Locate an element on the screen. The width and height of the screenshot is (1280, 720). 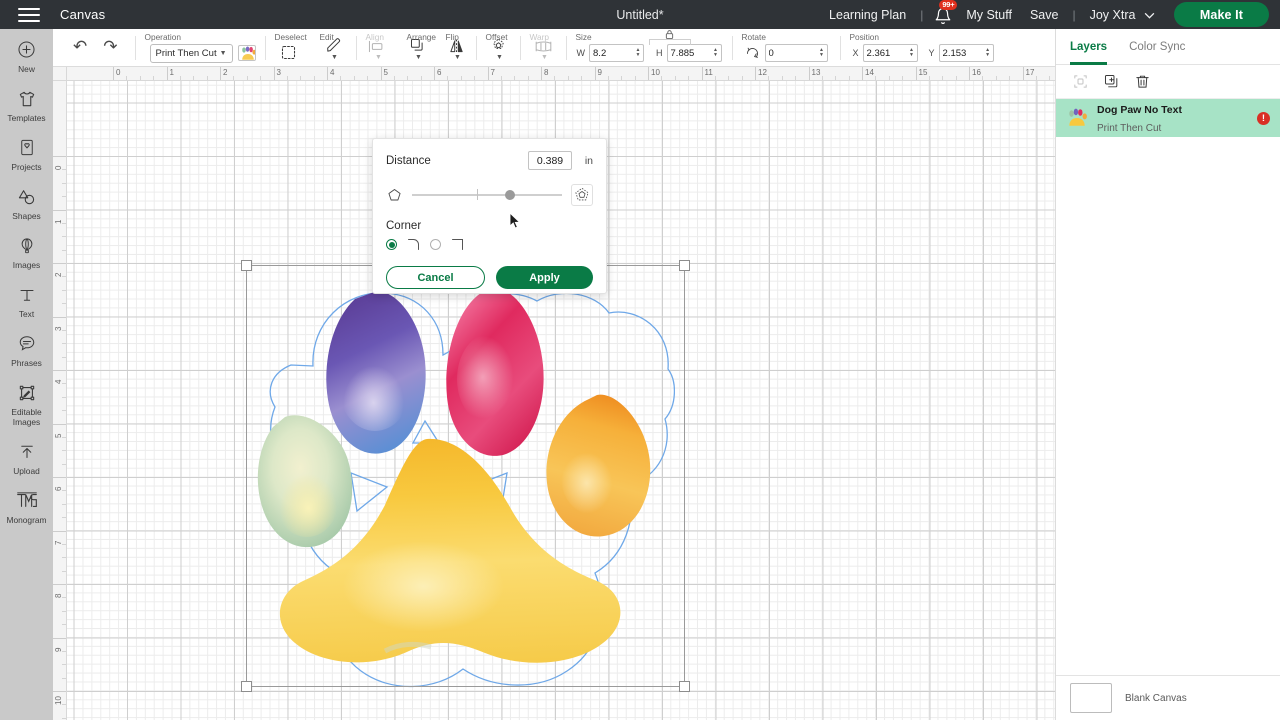
canvas-footer: Blank Canvas is located at coordinates (1168, 697).